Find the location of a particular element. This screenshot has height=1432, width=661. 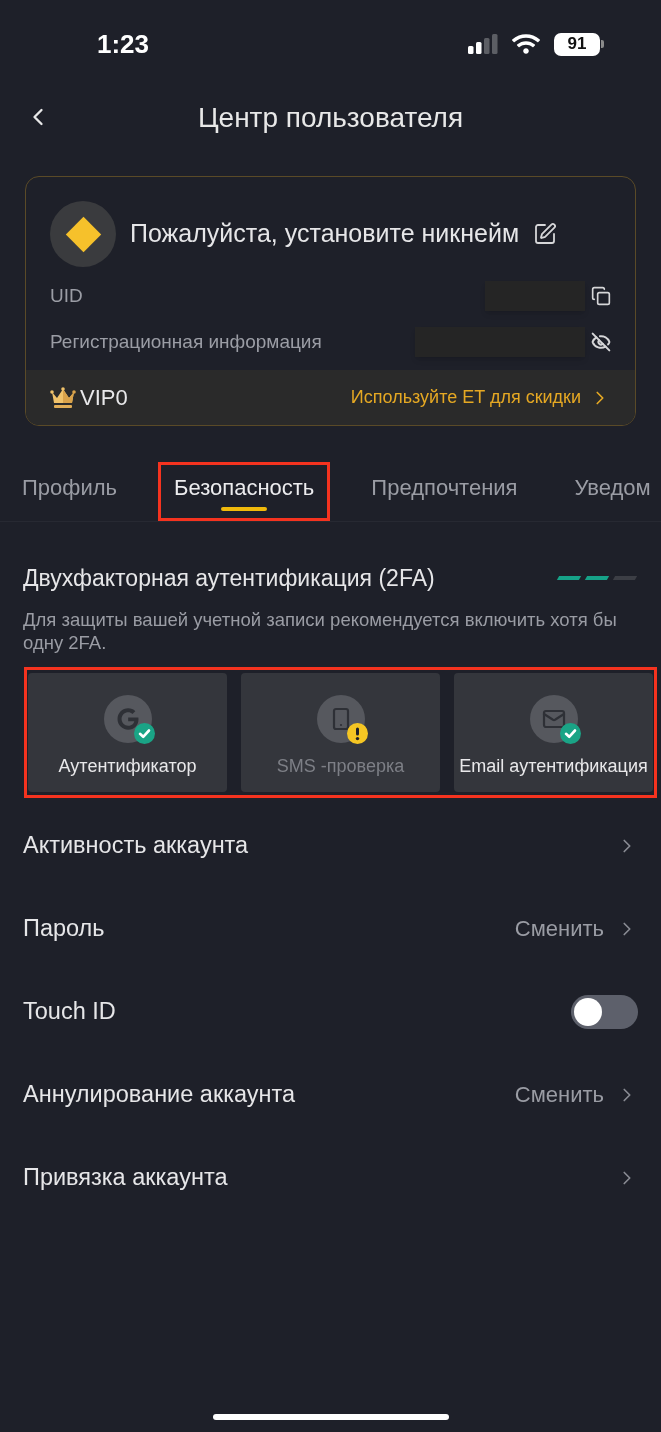

setting-label: Привязка аккаунта is located at coordinates (125, 1177).